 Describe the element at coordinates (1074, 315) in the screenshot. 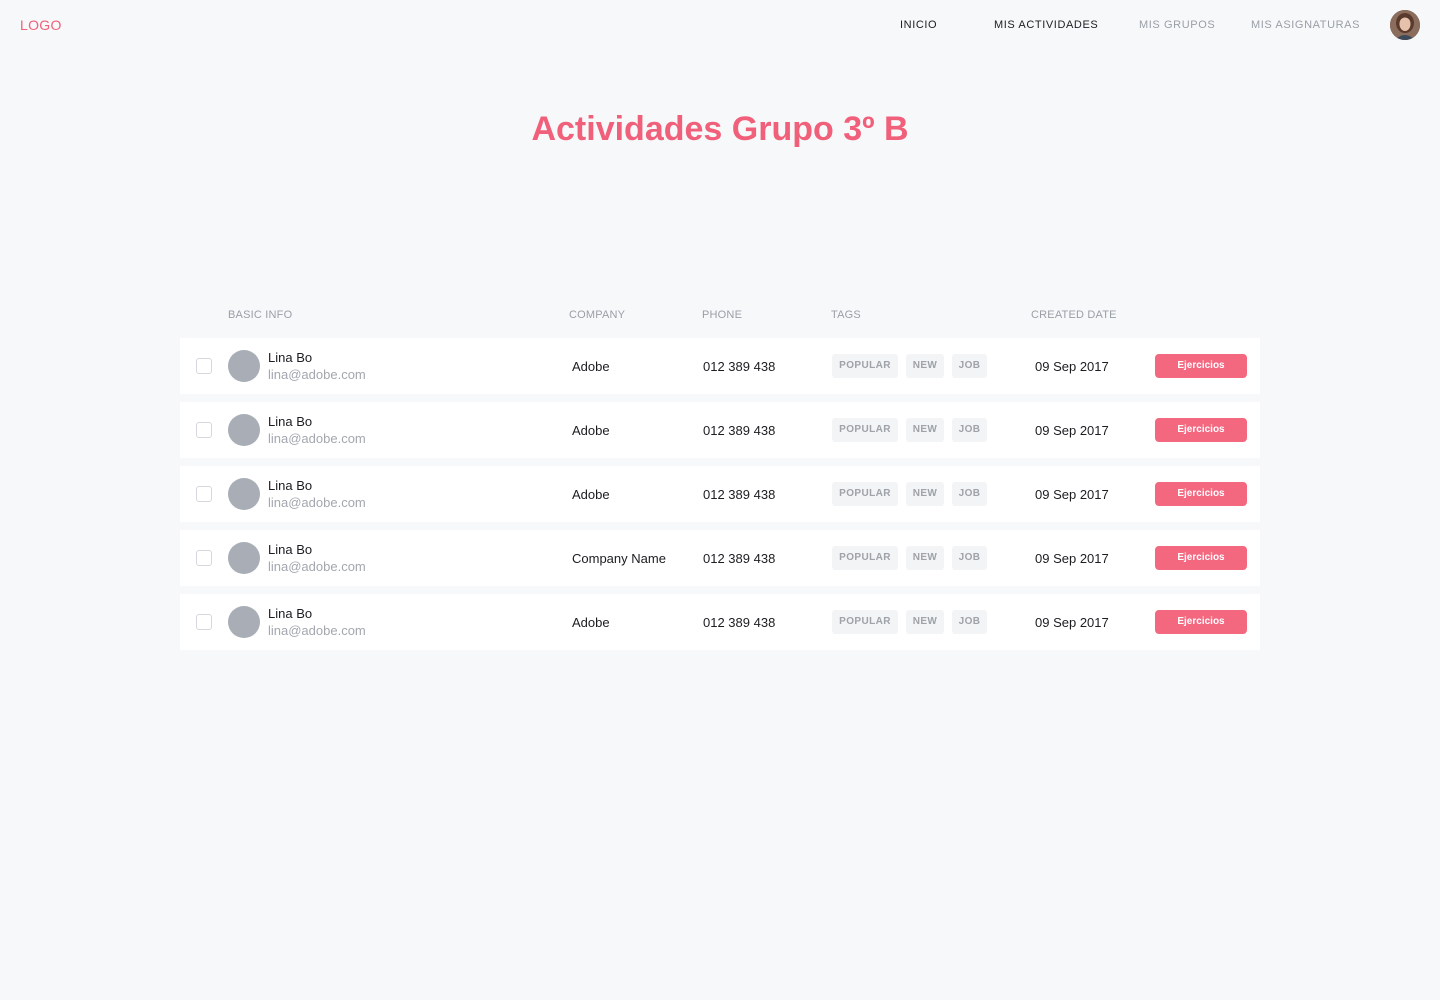

I see `column-header-created-date: CREATED DATE` at that location.